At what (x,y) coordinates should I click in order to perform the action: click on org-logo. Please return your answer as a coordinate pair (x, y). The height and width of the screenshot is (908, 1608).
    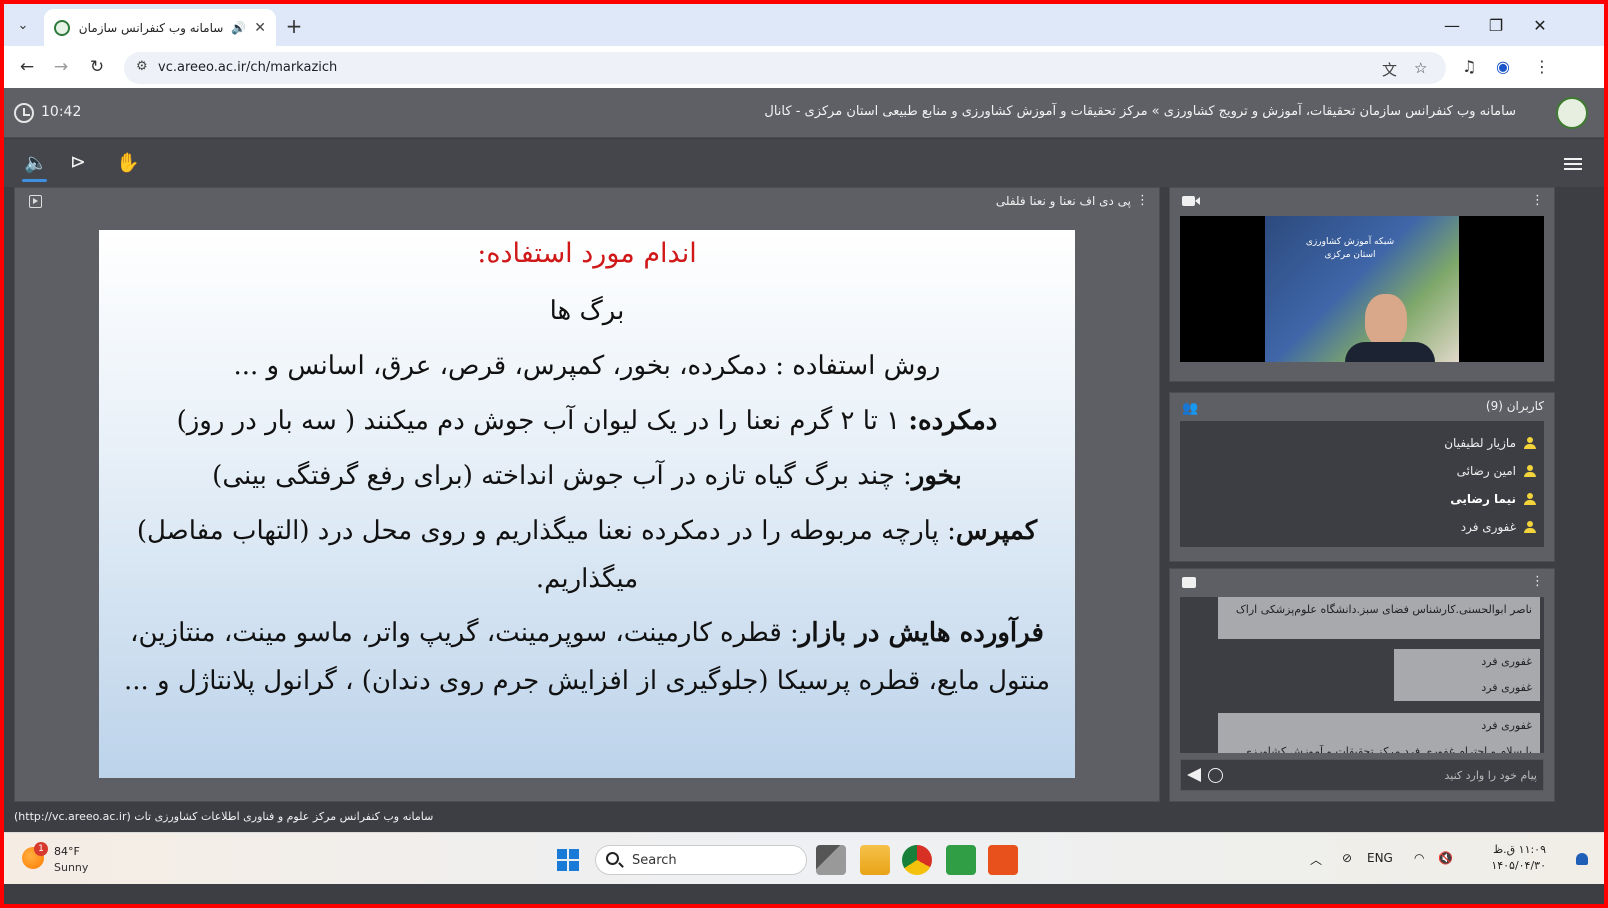
    Looking at the image, I should click on (1572, 113).